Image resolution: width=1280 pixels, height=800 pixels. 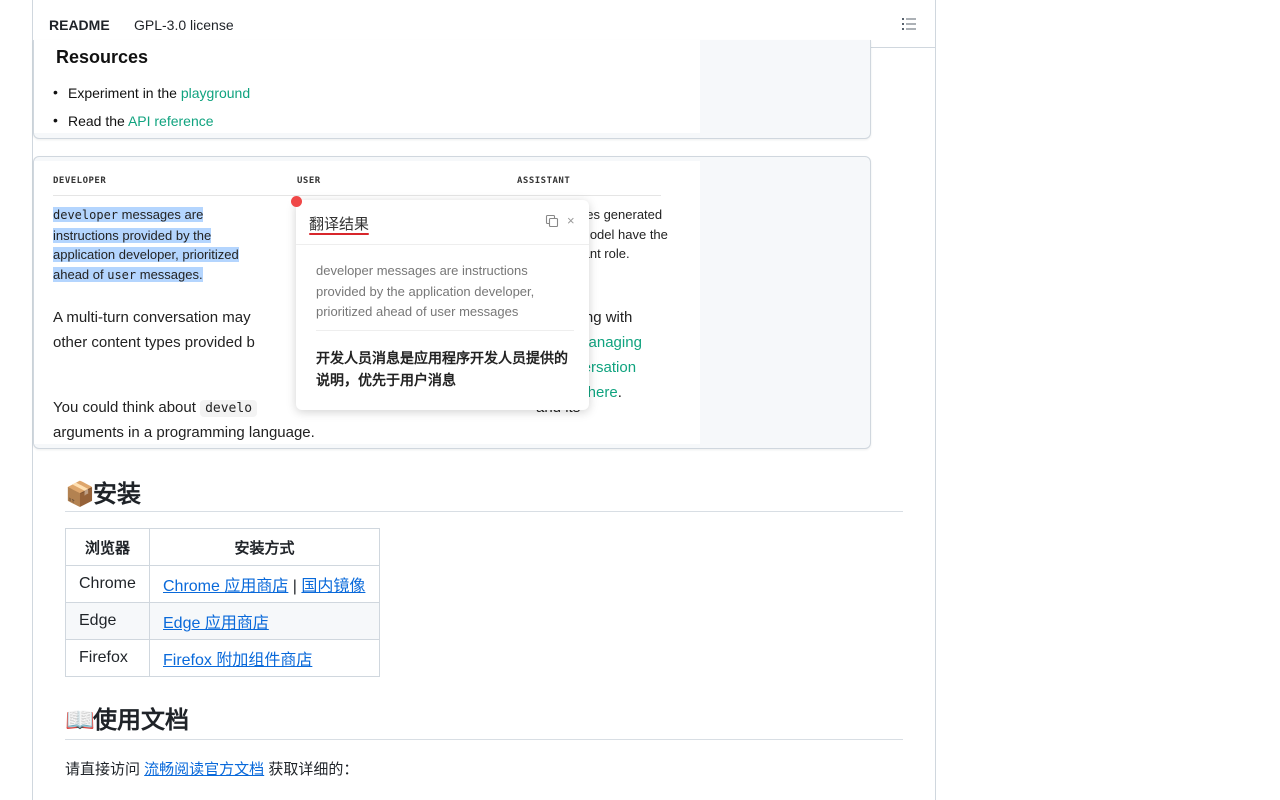 What do you see at coordinates (102, 57) in the screenshot?
I see `resources-heading: Resources` at bounding box center [102, 57].